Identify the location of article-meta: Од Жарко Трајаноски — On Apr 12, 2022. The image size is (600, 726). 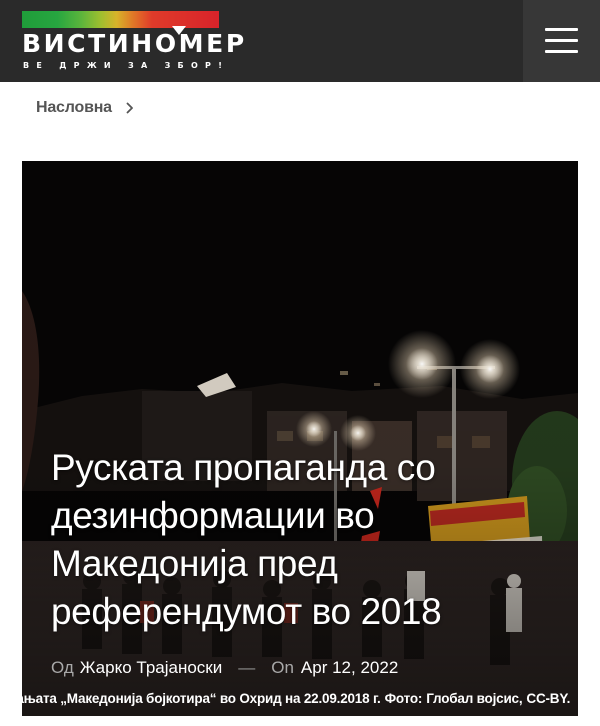
(224, 668).